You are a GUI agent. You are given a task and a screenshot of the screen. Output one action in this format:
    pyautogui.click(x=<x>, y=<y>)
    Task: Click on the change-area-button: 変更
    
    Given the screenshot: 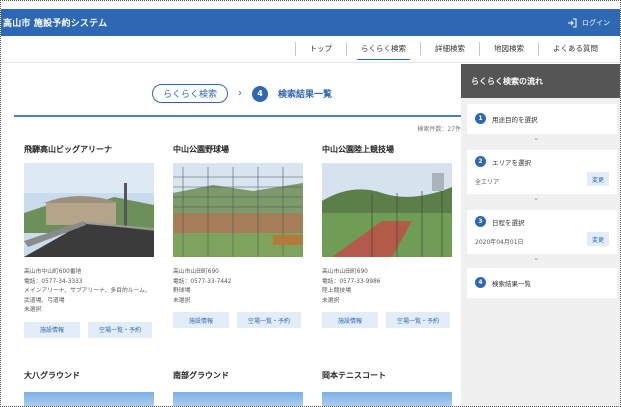 What is the action you would take?
    pyautogui.click(x=598, y=179)
    